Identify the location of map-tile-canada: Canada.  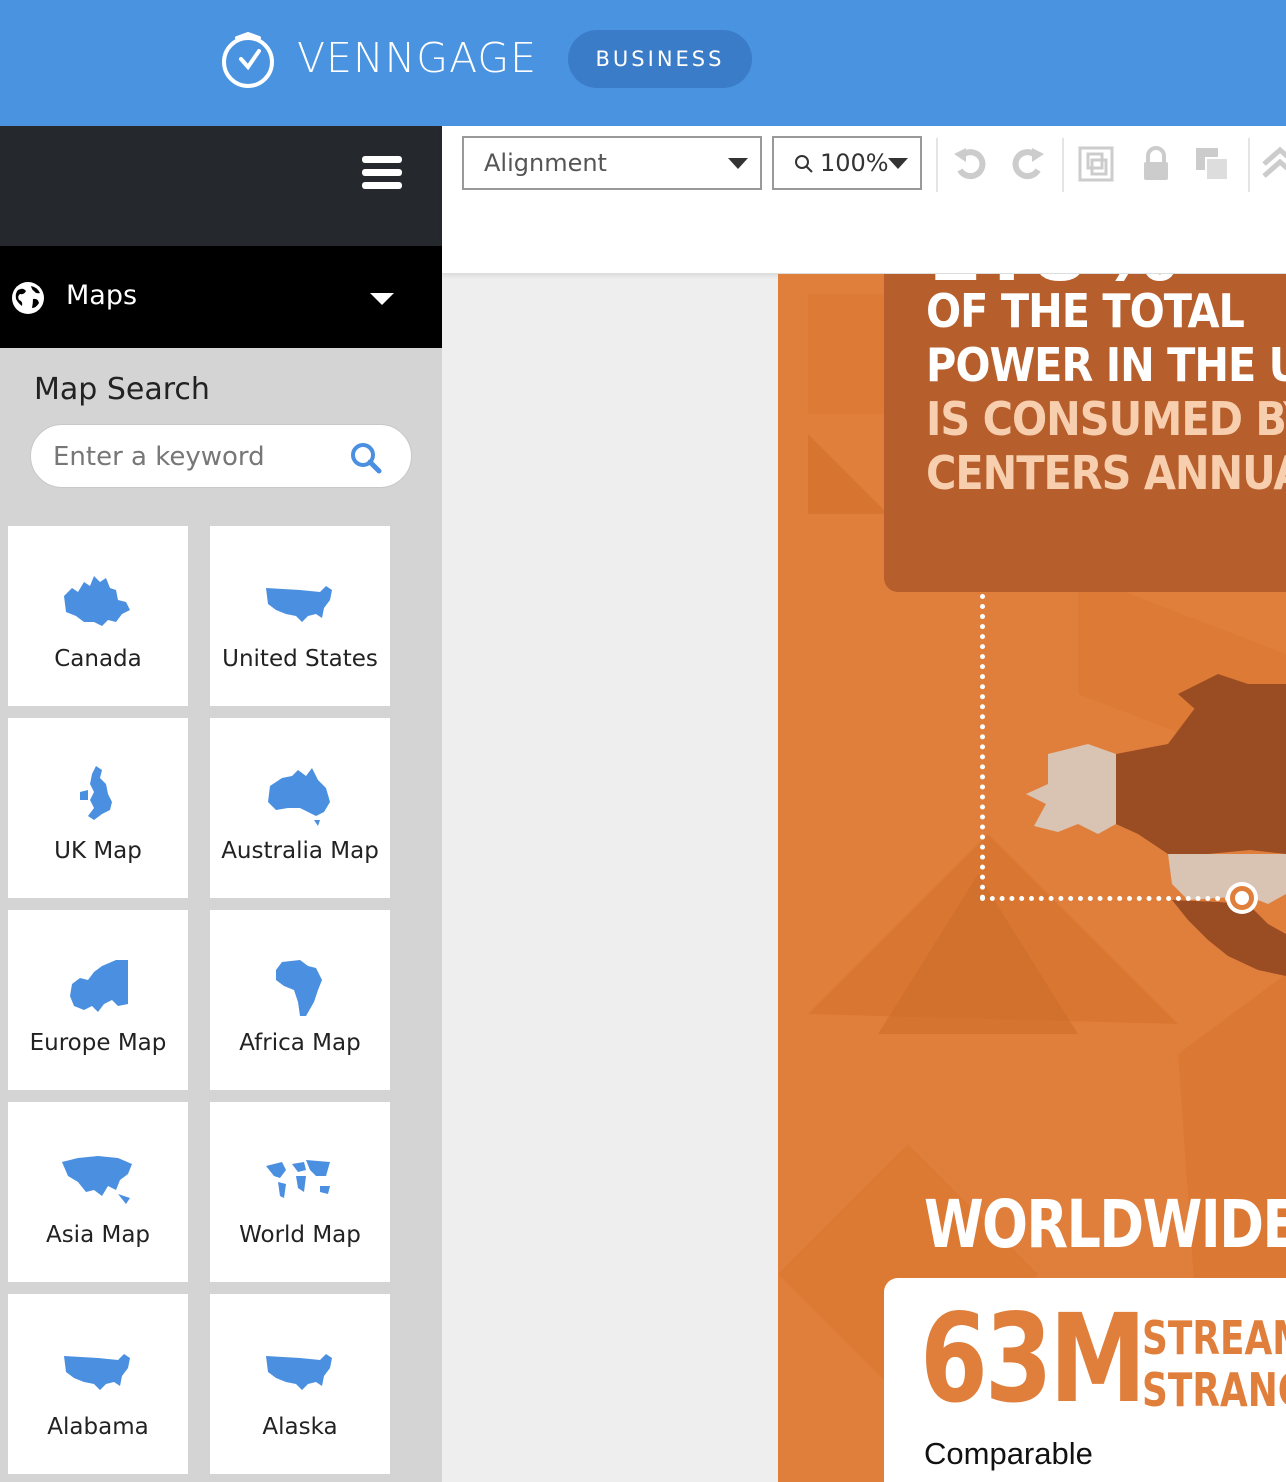
(98, 616).